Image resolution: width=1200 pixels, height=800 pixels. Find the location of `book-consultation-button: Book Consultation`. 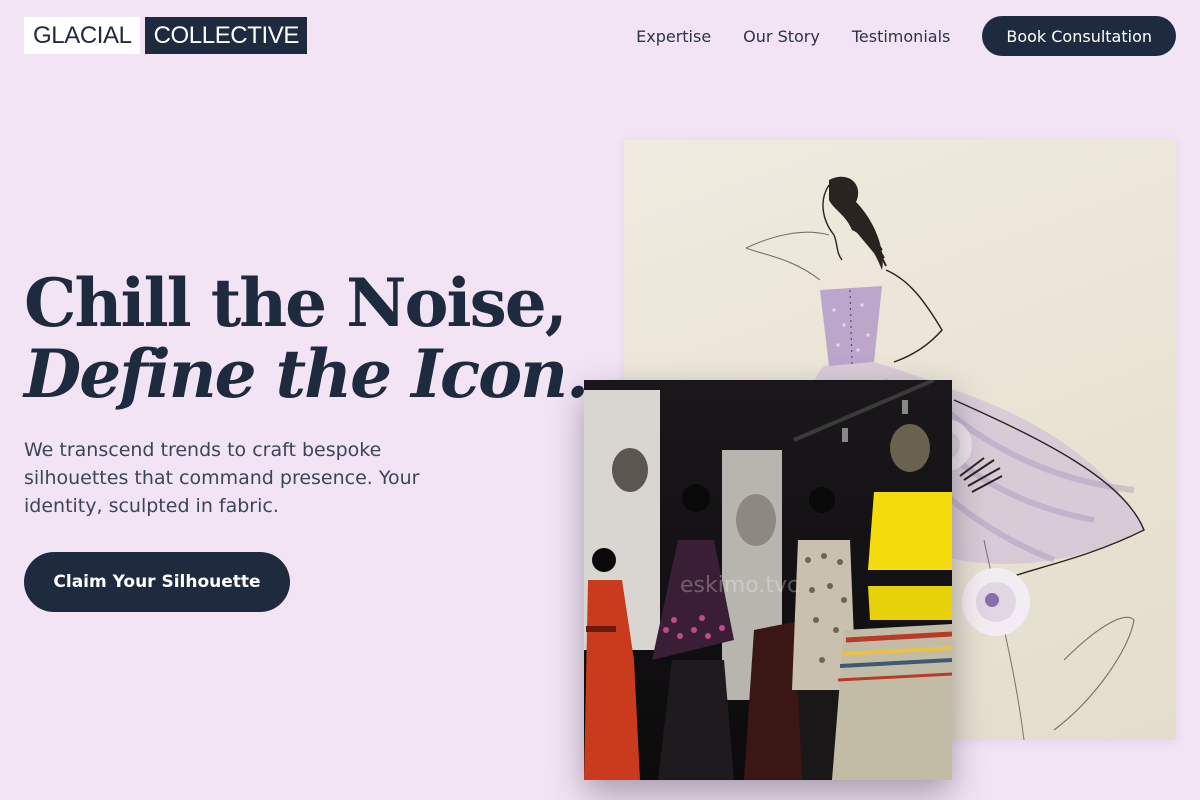

book-consultation-button: Book Consultation is located at coordinates (1079, 36).